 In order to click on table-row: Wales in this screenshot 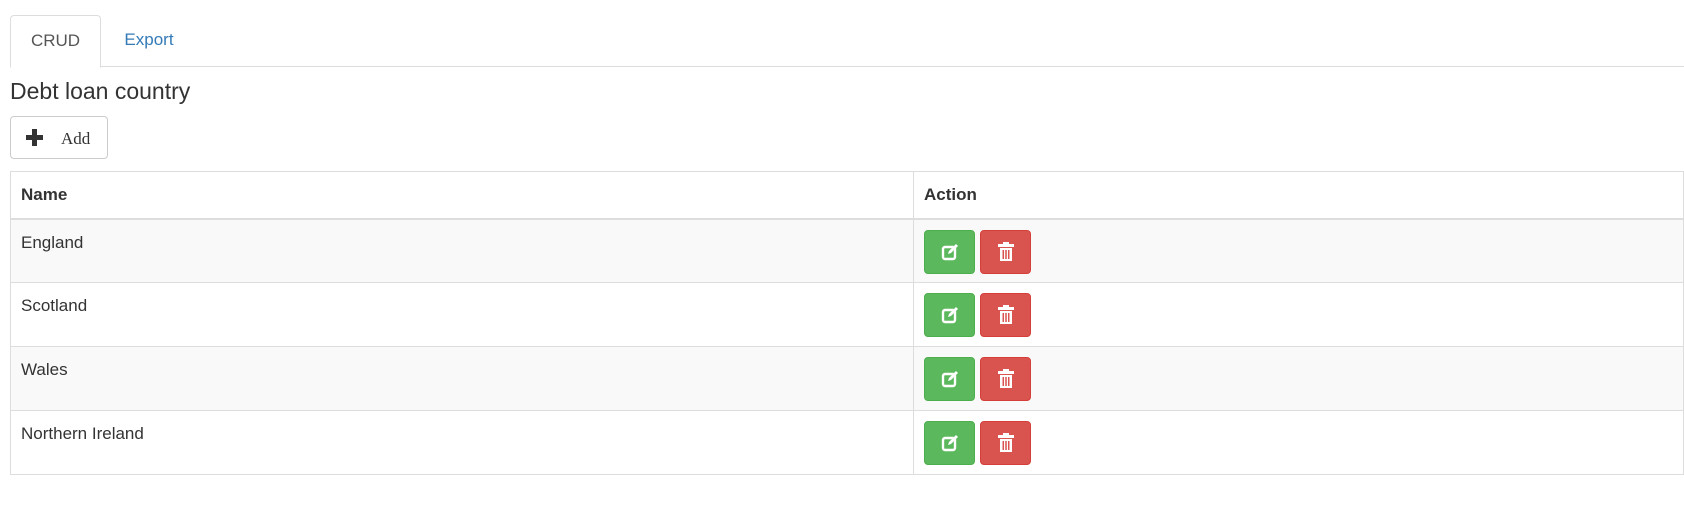, I will do `click(847, 378)`.